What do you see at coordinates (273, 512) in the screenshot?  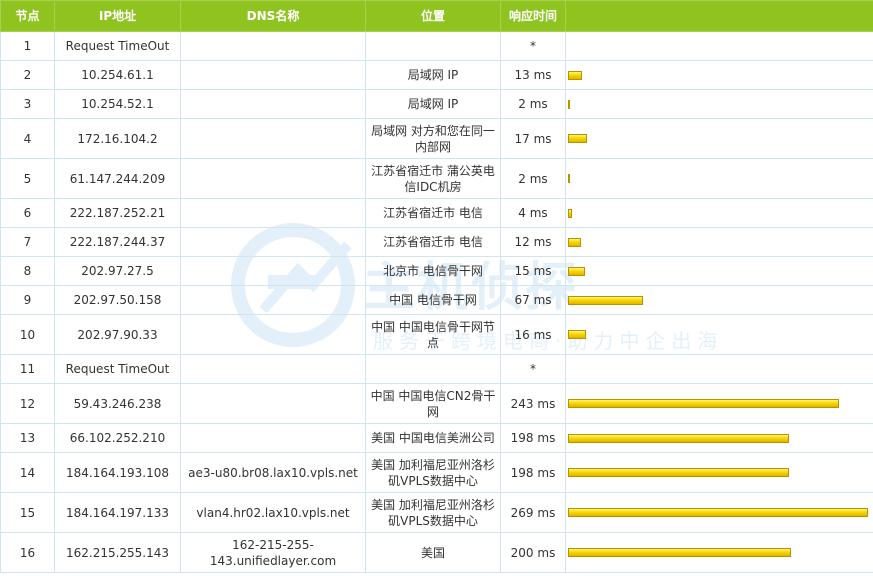 I see `cell-dns: vlan4.hr02.lax10.vpls.net` at bounding box center [273, 512].